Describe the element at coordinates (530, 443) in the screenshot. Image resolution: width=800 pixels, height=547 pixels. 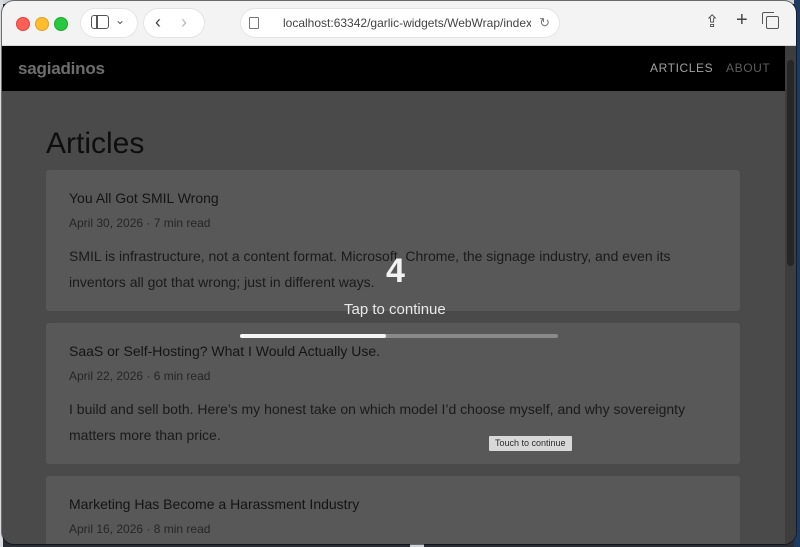
I see `touch-to-continue-button: Touch to continue` at that location.